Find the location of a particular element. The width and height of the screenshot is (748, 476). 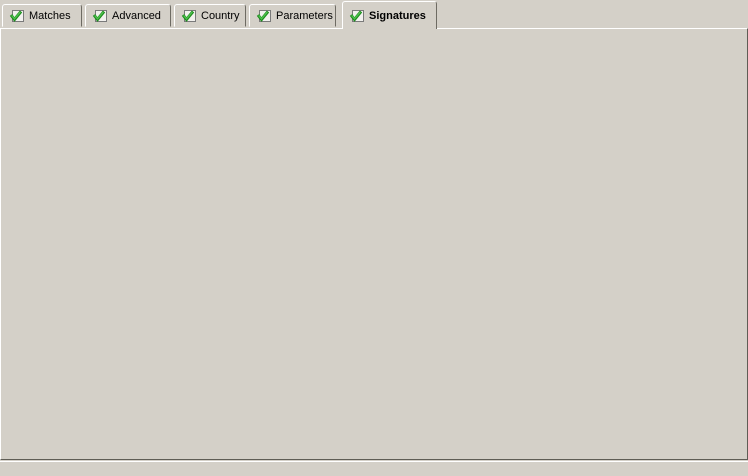

tab-advanced: Advanced is located at coordinates (128, 15).